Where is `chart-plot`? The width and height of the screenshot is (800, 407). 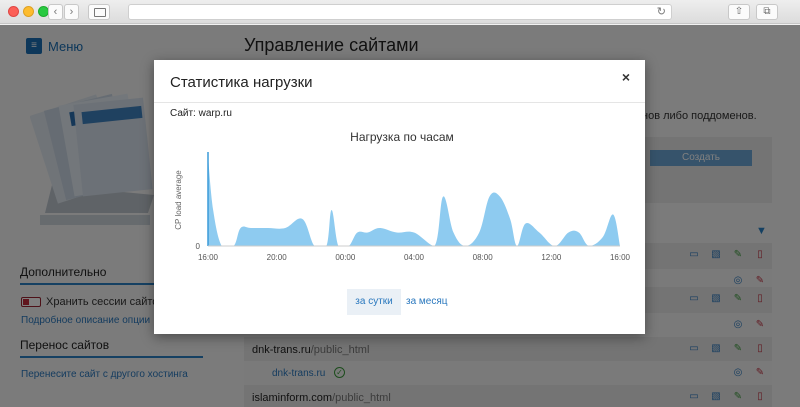
chart-plot is located at coordinates (413, 199).